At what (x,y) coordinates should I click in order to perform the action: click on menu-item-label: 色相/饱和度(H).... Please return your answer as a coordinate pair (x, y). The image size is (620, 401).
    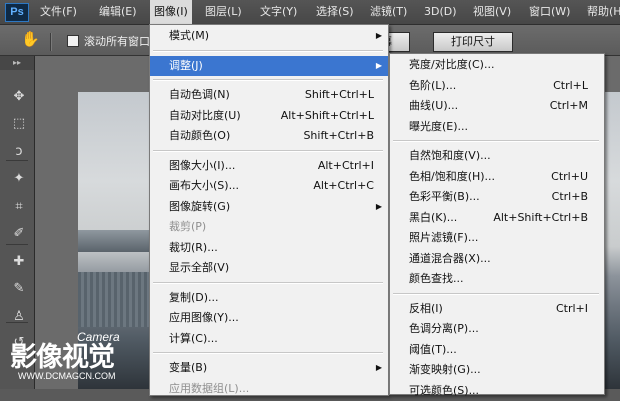
    Looking at the image, I should click on (452, 177).